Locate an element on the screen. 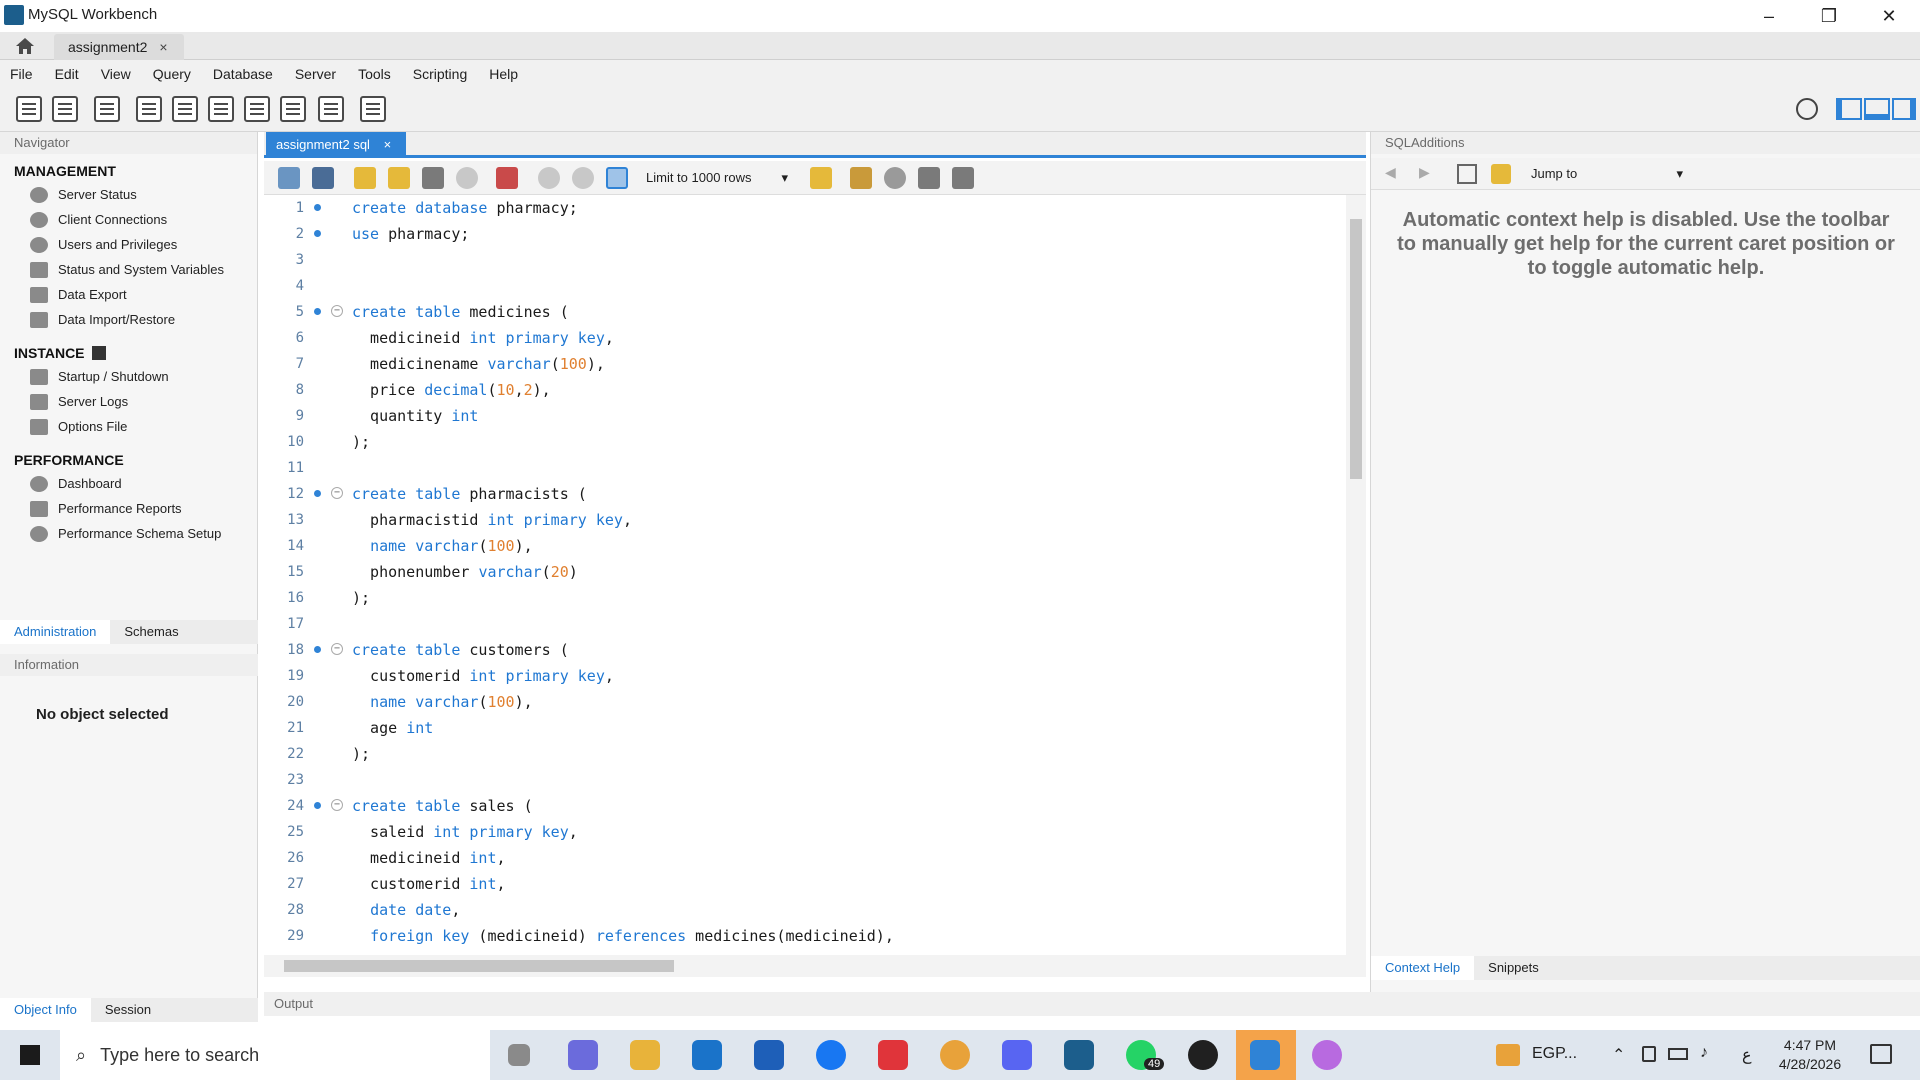 The height and width of the screenshot is (1080, 1920). code-line: 17 is located at coordinates (804, 624).